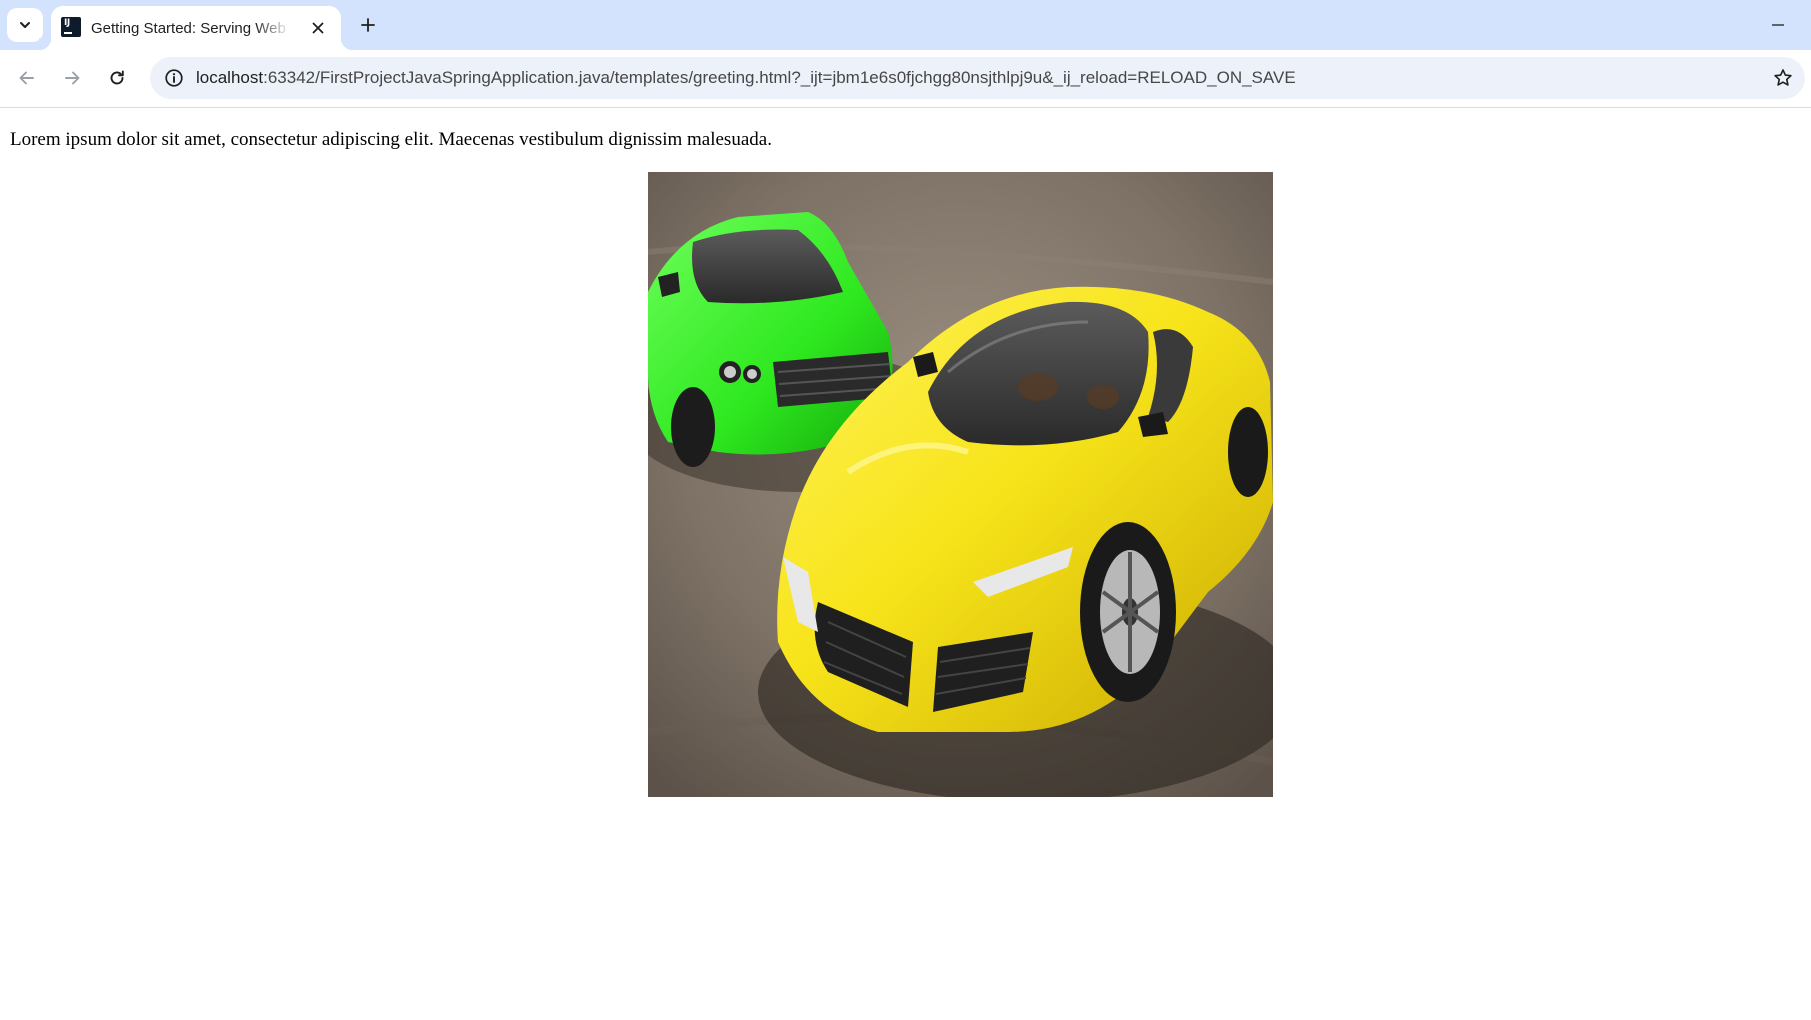 The height and width of the screenshot is (1020, 1811). I want to click on star-icon, so click(1783, 77).